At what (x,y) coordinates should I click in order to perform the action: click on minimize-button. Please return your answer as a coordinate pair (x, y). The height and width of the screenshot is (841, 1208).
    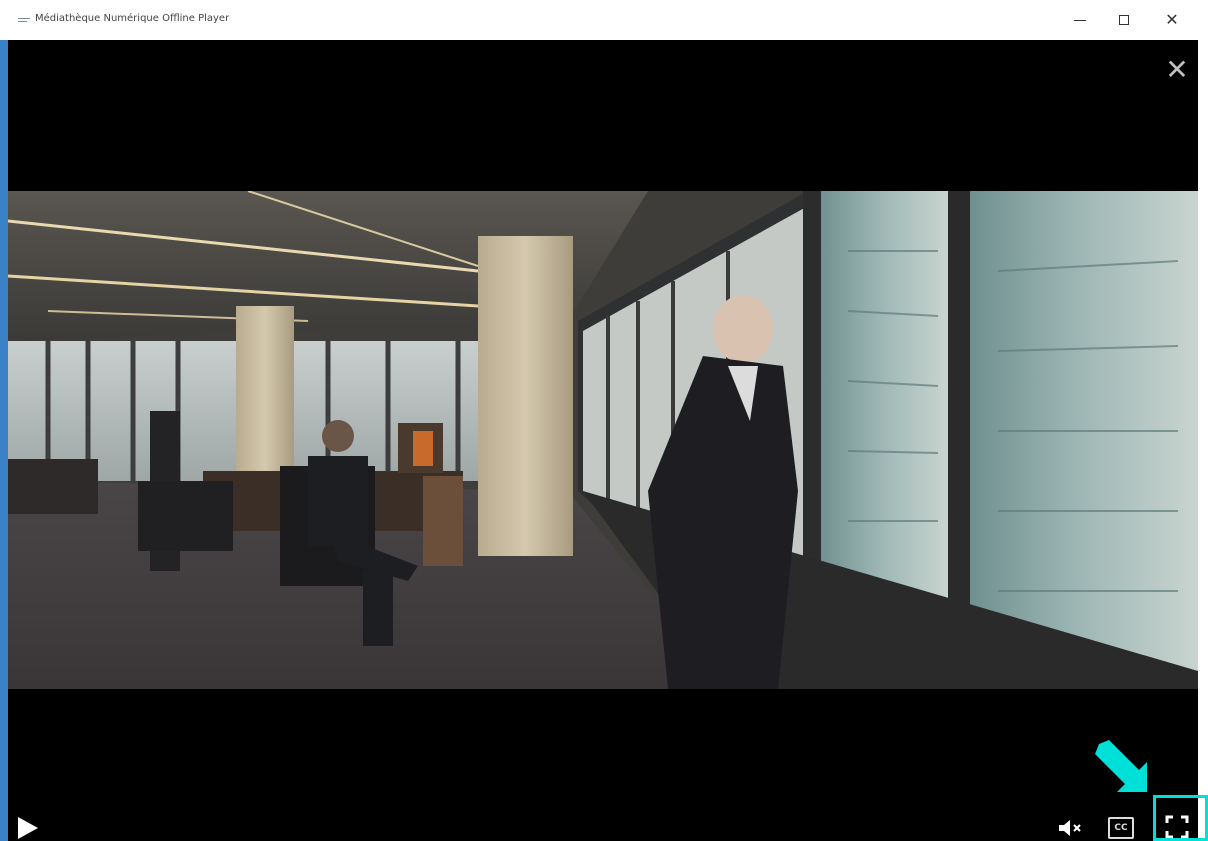
    Looking at the image, I should click on (1080, 20).